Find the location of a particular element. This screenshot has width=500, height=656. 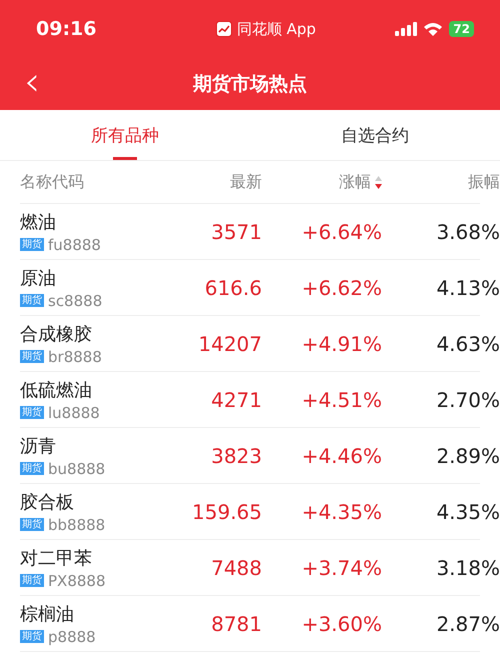

contract-name: 沥青 is located at coordinates (38, 446).